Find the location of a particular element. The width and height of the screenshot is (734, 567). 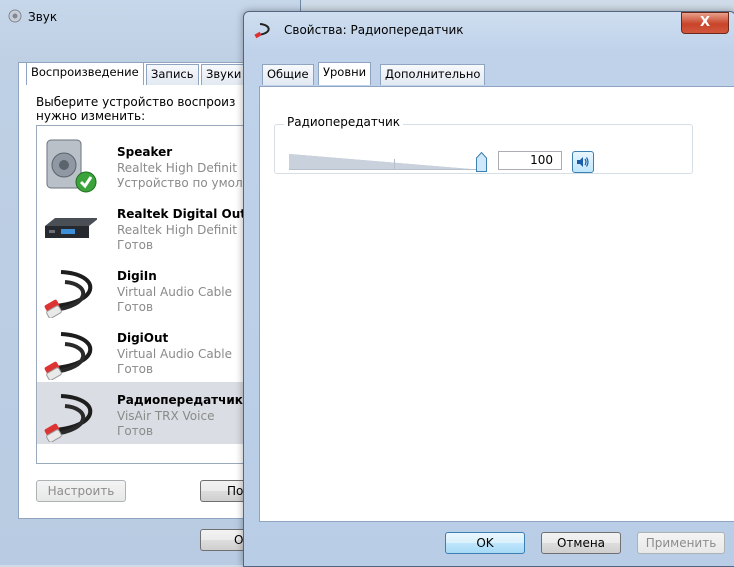

digital-output-icon is located at coordinates (71, 228).